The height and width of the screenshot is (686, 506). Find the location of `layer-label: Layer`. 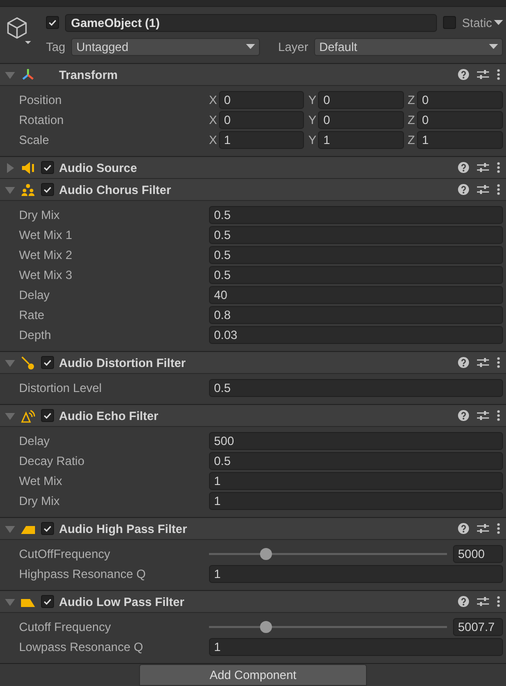

layer-label: Layer is located at coordinates (293, 47).